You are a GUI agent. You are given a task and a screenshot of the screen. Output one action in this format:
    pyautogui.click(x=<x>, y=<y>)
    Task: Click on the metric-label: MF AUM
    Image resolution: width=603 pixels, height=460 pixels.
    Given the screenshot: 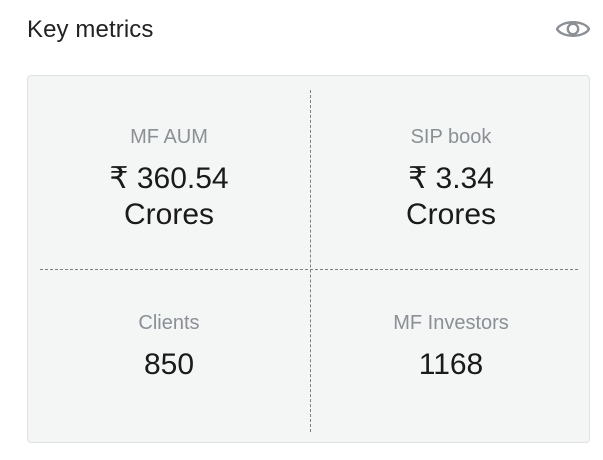 What is the action you would take?
    pyautogui.click(x=169, y=137)
    